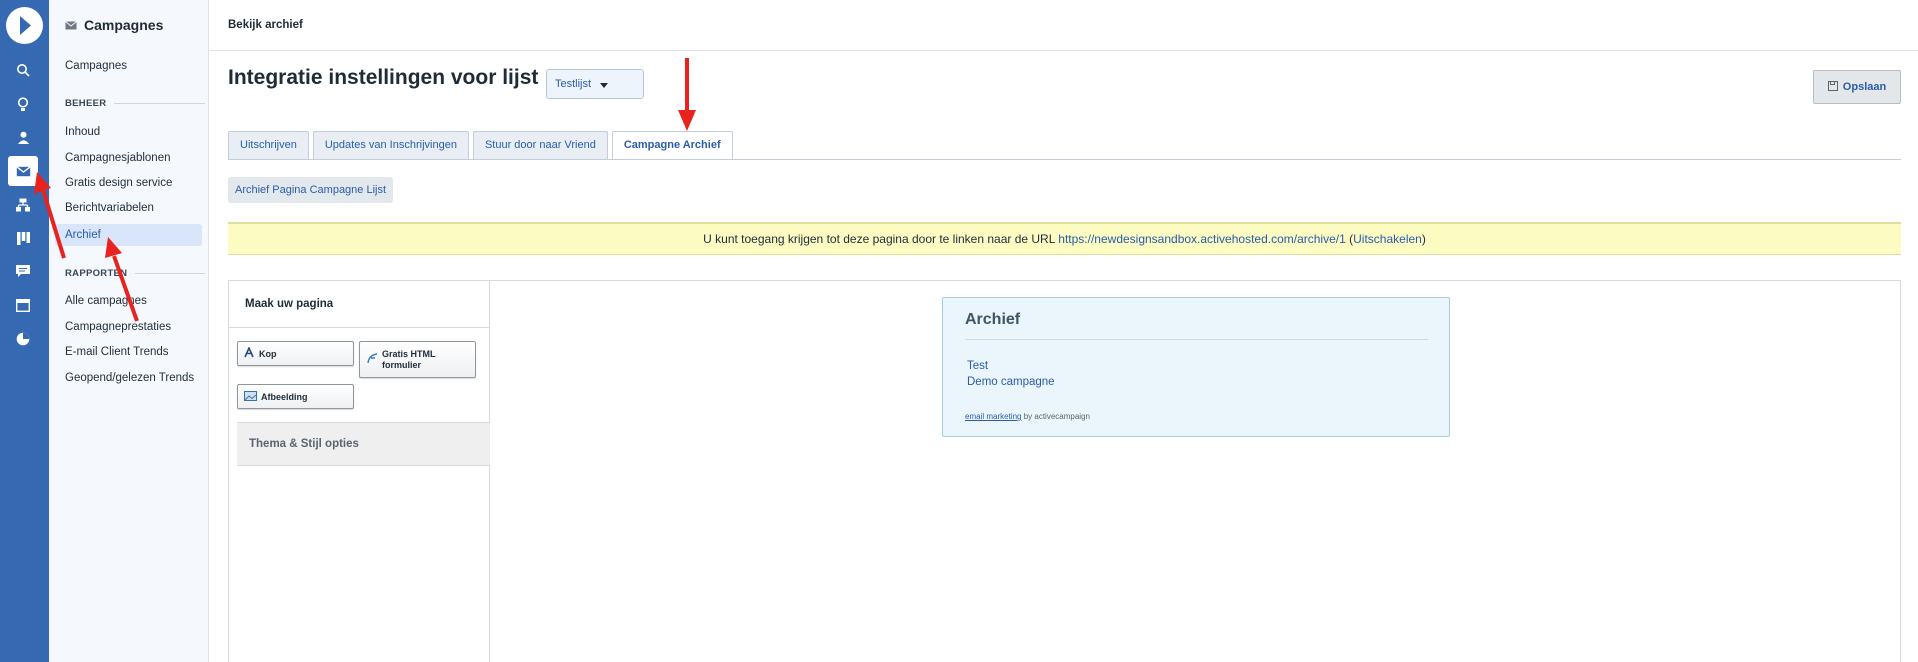 The image size is (1918, 662). I want to click on sidebar-item-geopend-gelezen-trends: Geopend/gelezen Trends, so click(128, 378).